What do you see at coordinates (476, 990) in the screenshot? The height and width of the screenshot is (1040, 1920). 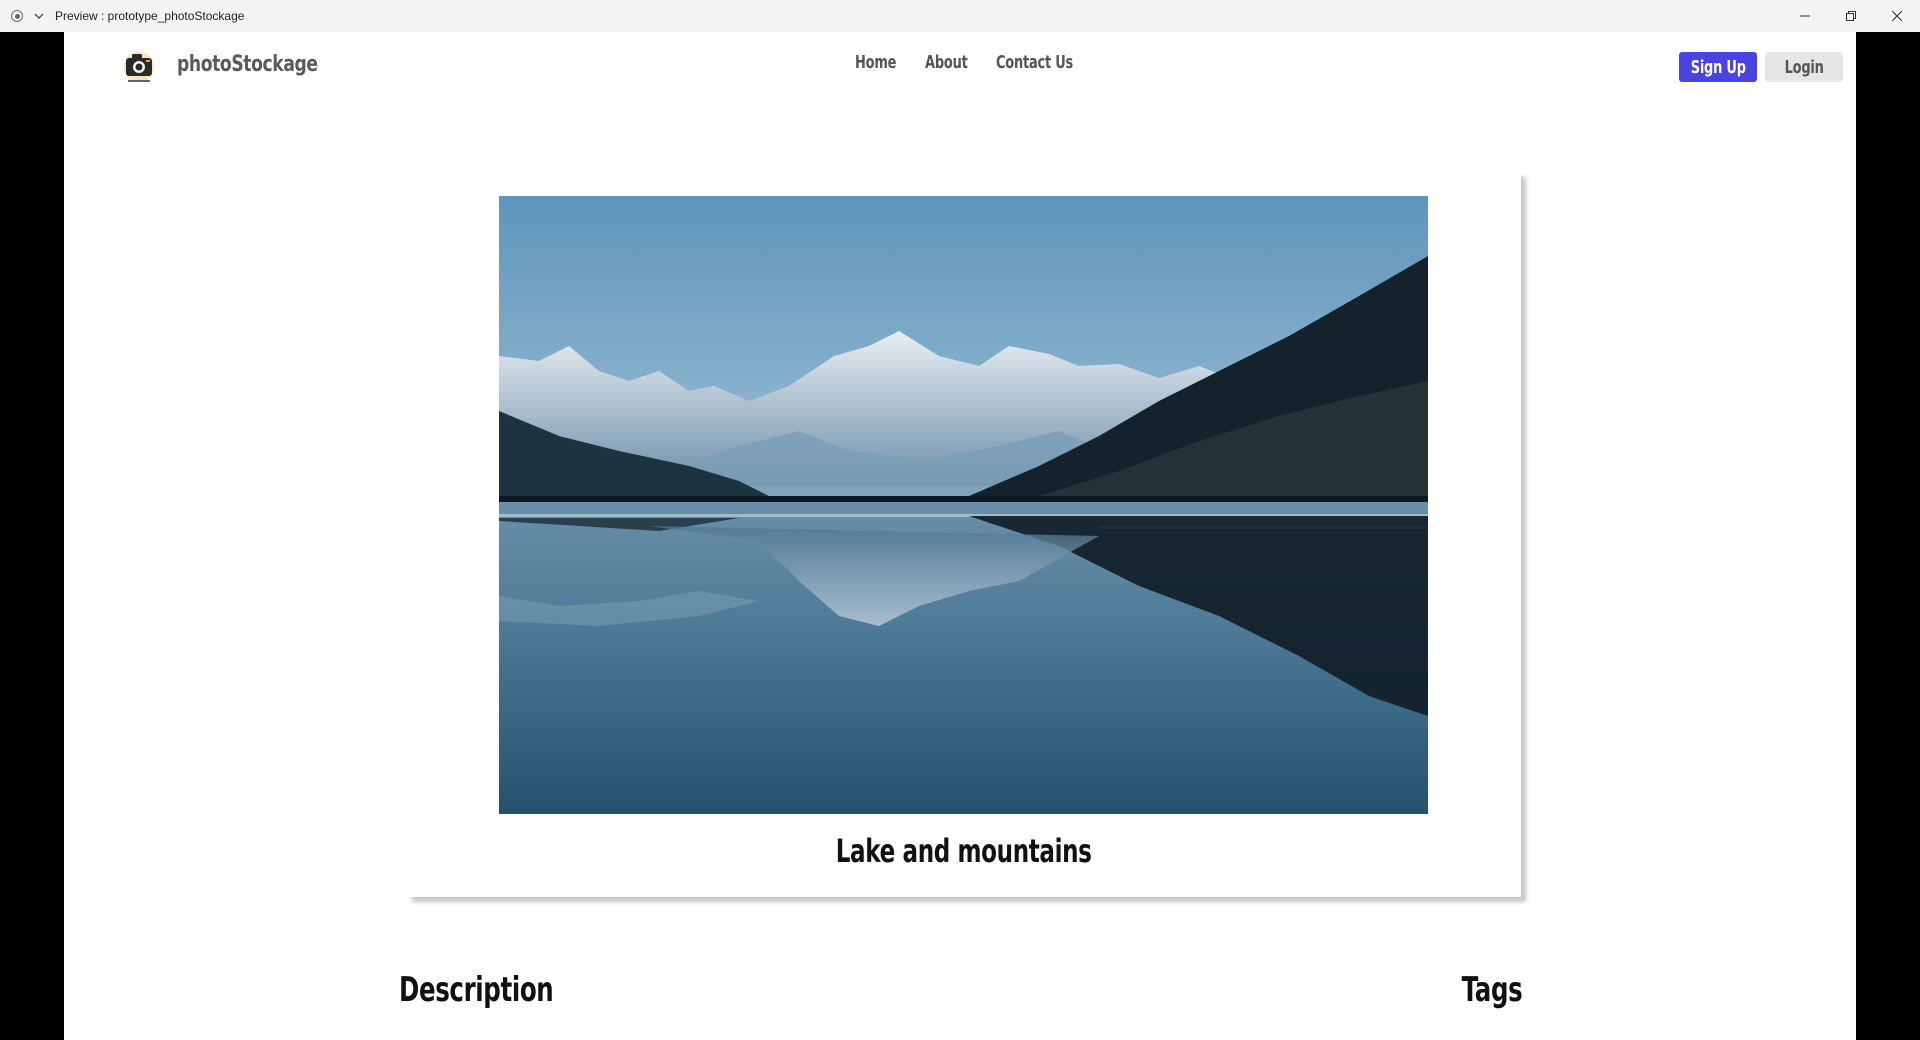 I see `description-heading-text: Description` at bounding box center [476, 990].